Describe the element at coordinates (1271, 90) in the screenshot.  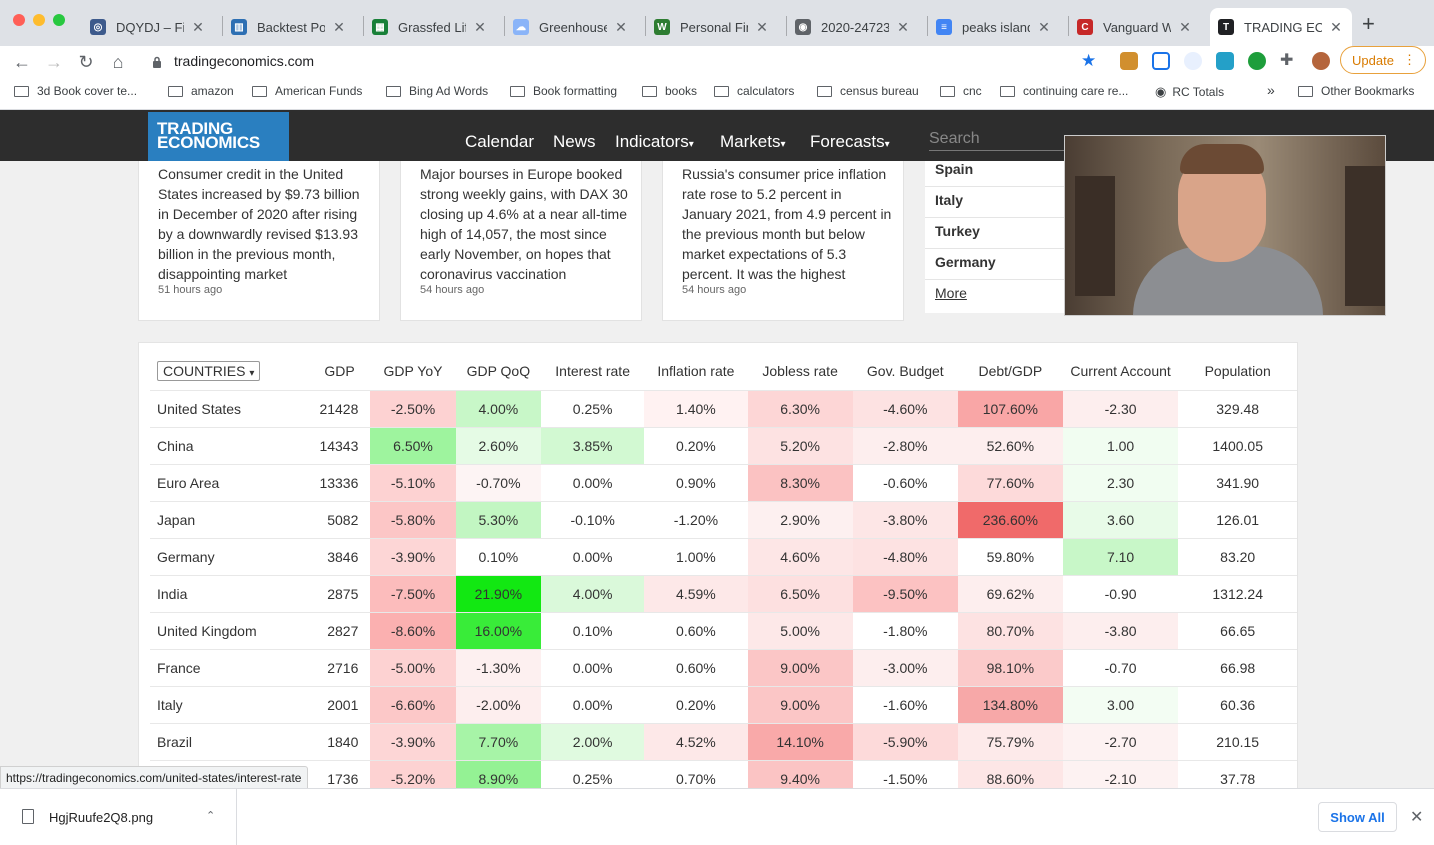
I see `more-bookmarks-button: »` at that location.